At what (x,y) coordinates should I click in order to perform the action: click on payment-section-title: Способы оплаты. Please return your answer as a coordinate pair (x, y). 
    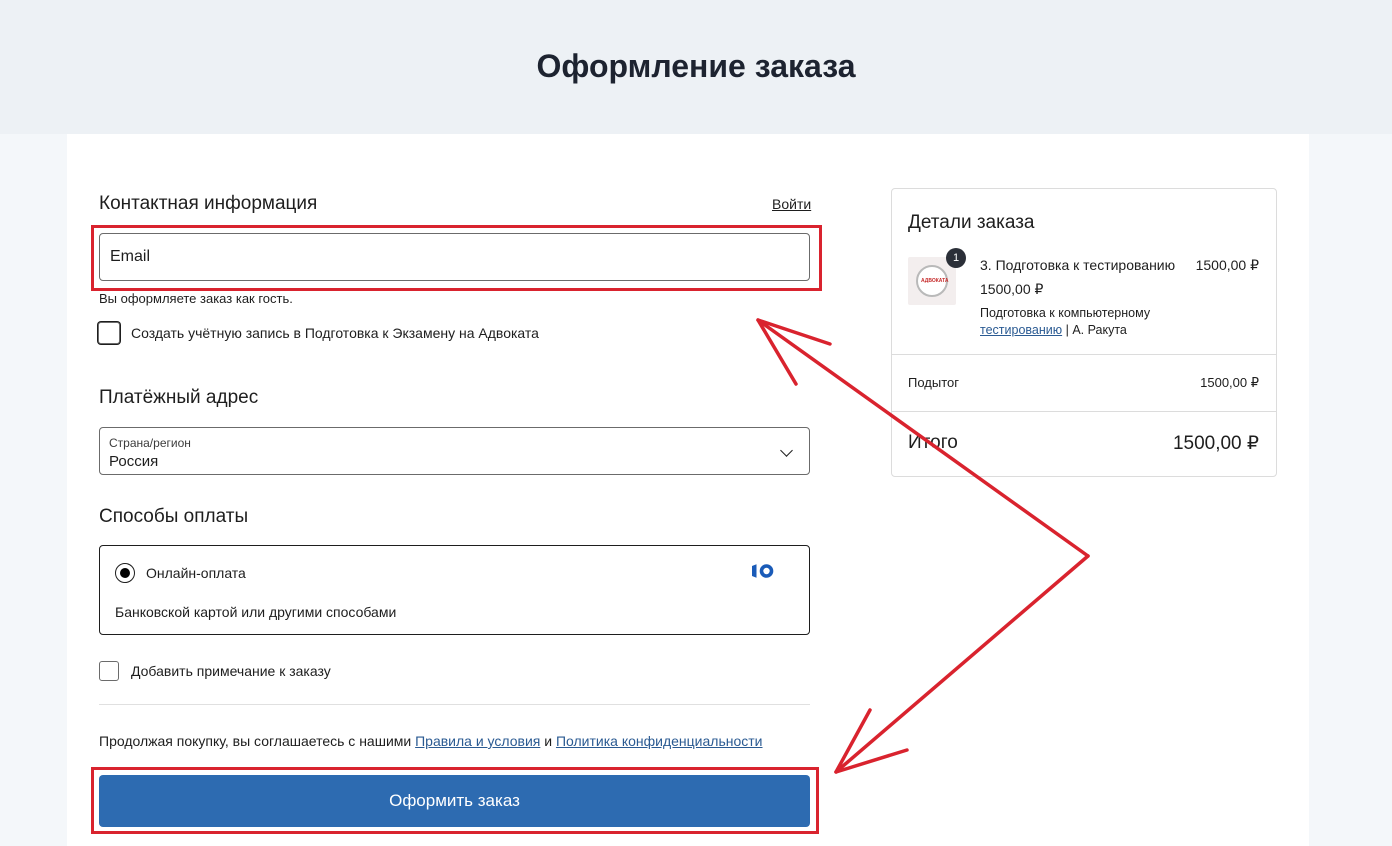
    Looking at the image, I should click on (174, 516).